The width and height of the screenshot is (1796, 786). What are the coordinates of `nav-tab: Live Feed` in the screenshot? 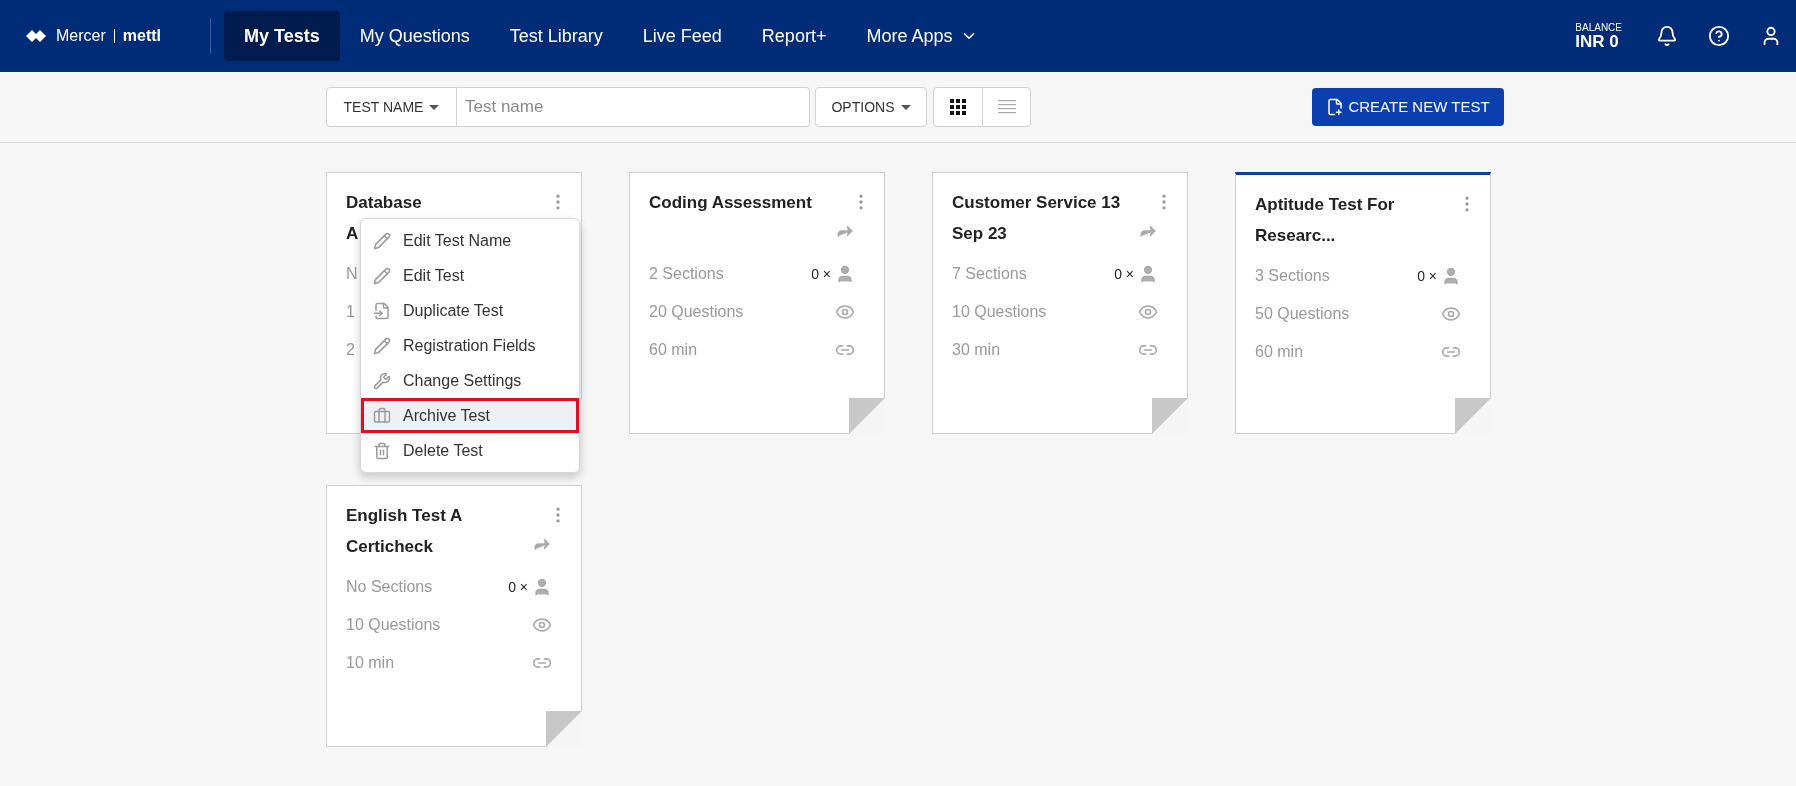 It's located at (682, 36).